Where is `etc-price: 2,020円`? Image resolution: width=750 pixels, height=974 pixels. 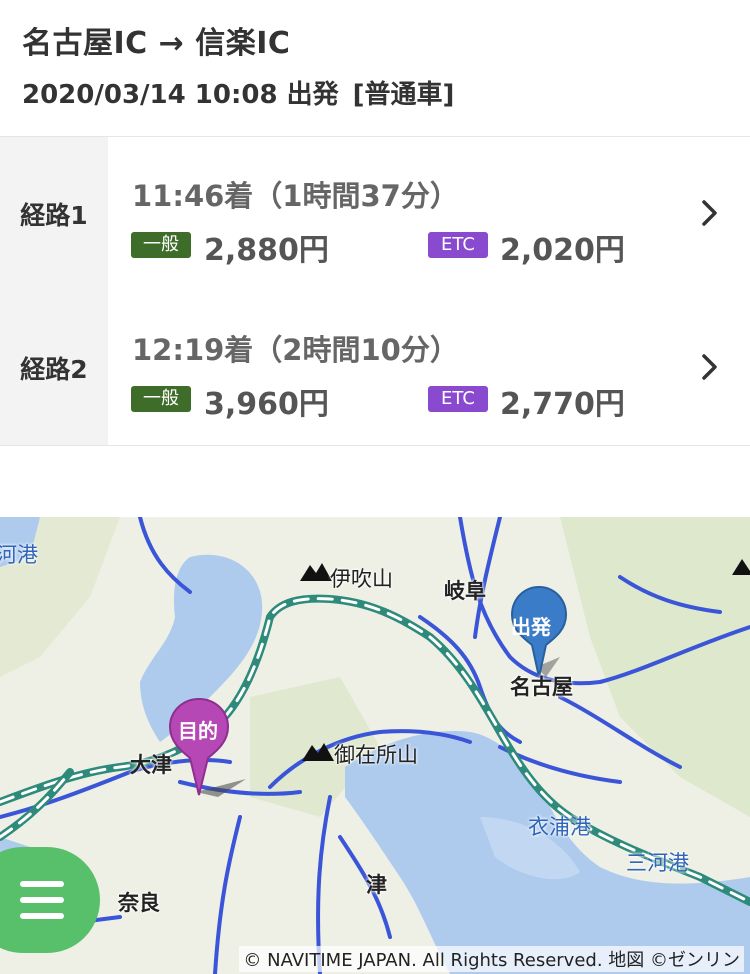
etc-price: 2,020円 is located at coordinates (562, 250).